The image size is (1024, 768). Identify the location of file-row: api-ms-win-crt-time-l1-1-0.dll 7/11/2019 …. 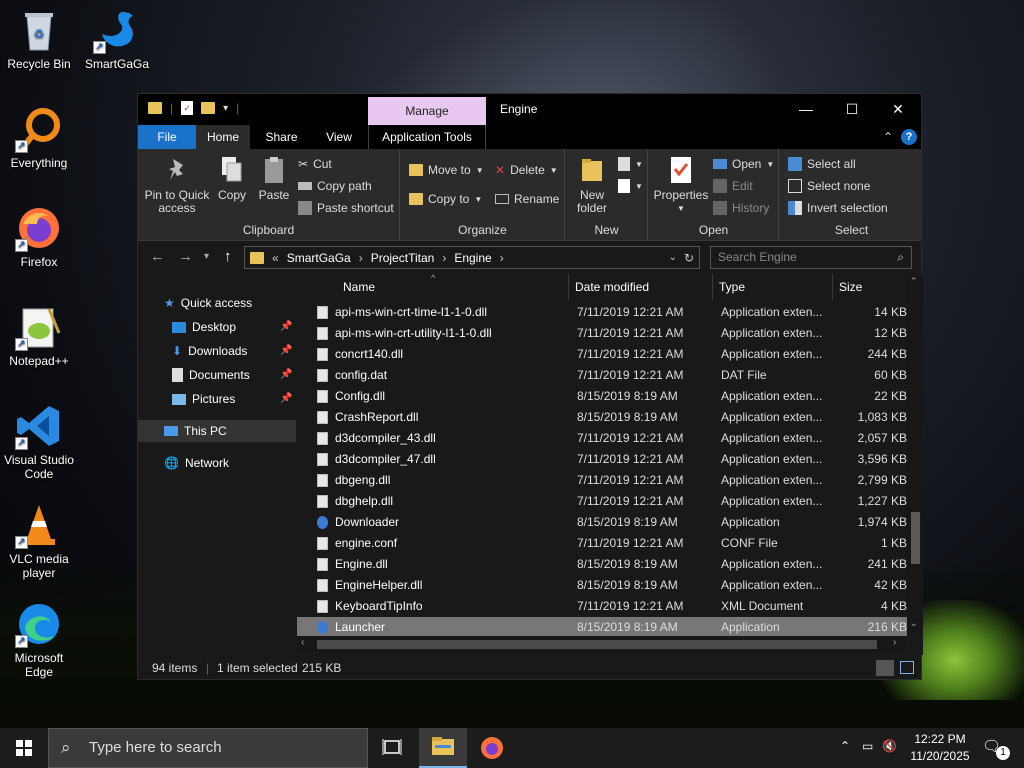
(602, 312).